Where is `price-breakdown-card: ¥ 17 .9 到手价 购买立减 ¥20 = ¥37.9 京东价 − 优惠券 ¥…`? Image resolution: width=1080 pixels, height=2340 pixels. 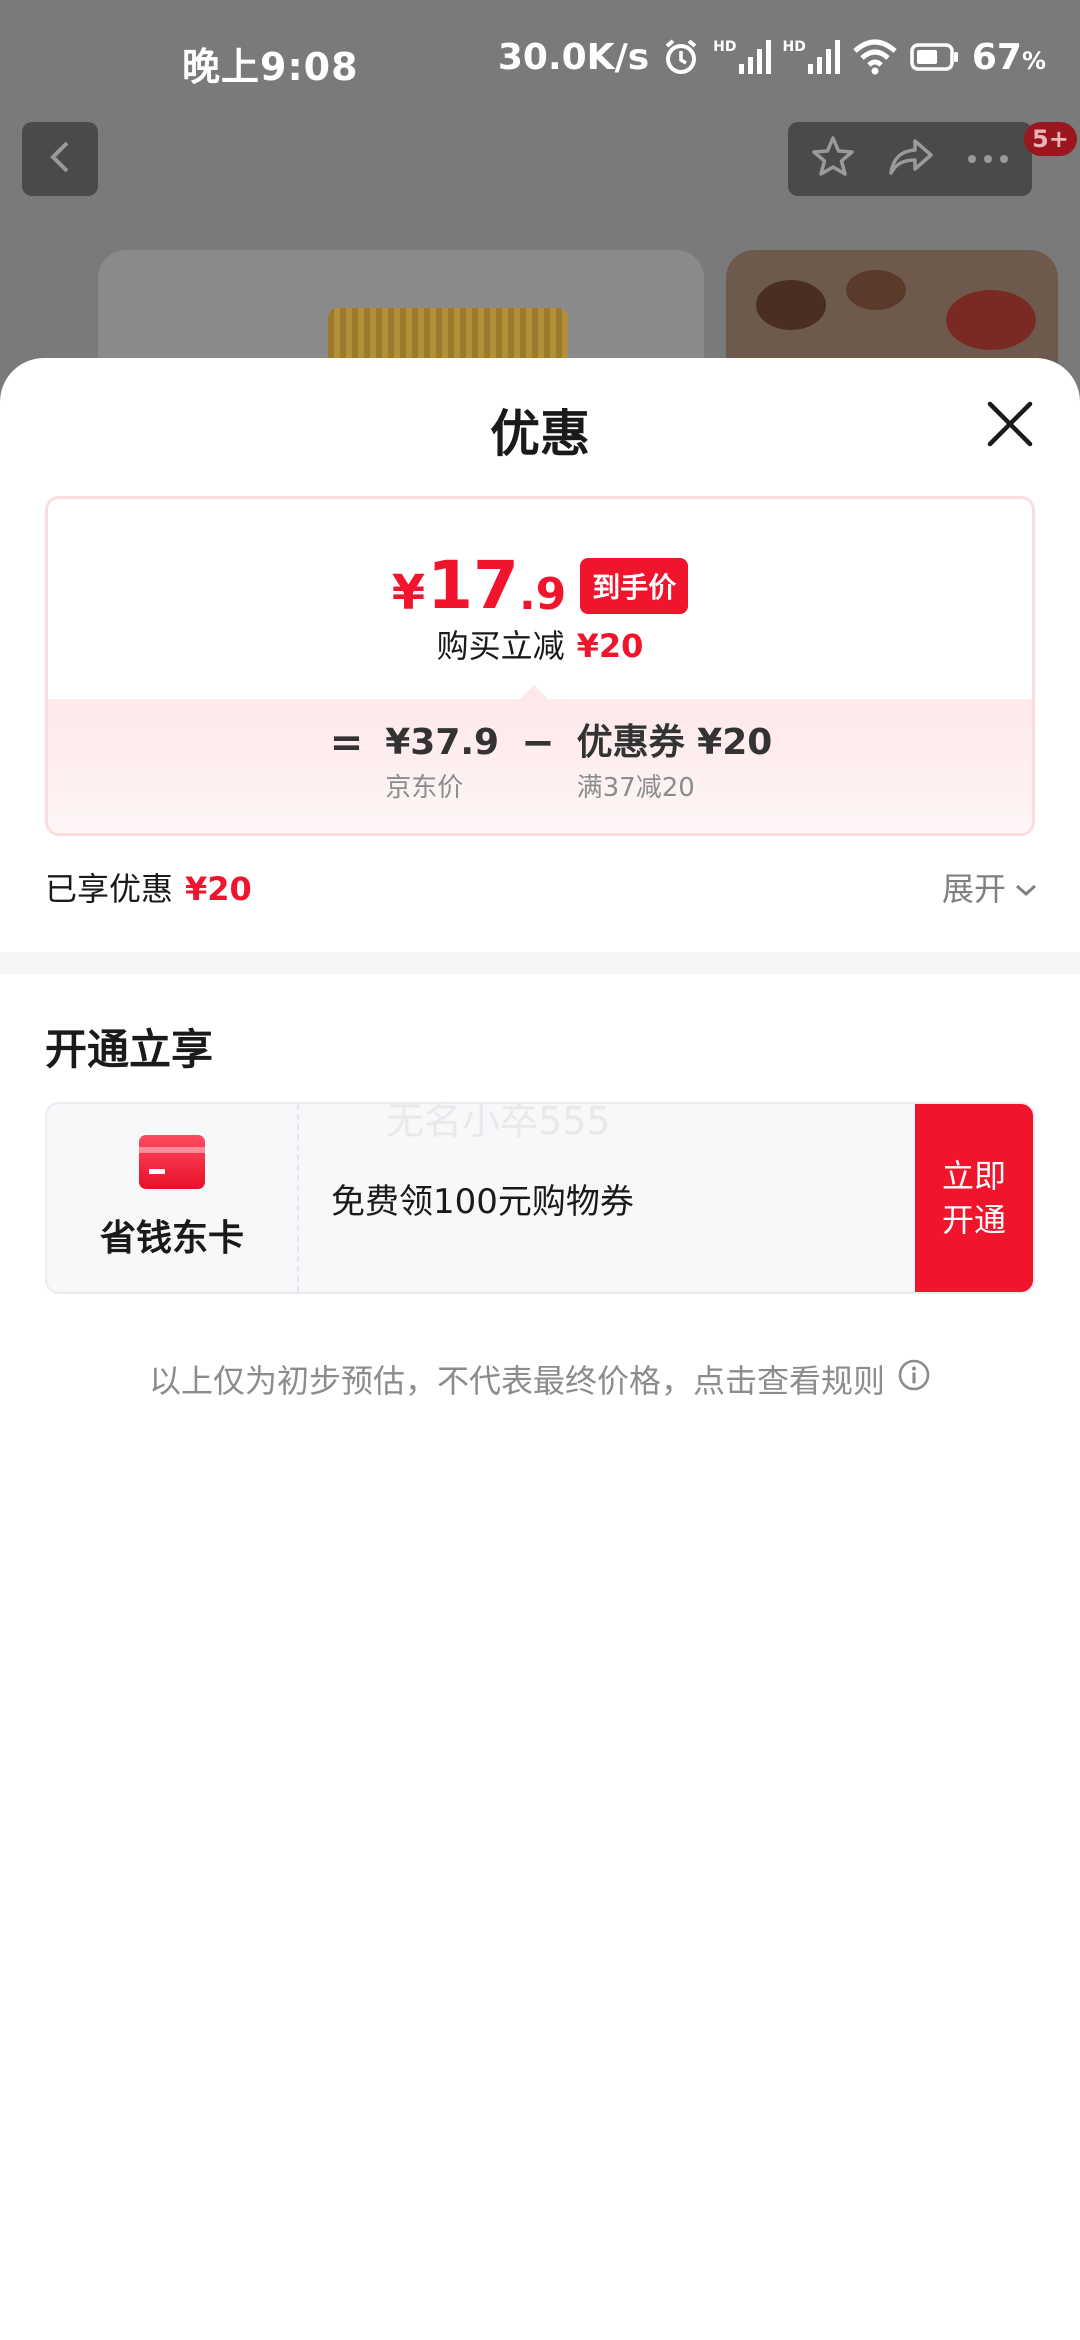 price-breakdown-card: ¥ 17 .9 到手价 购买立减 ¥20 = ¥37.9 京东价 − 优惠券 ¥… is located at coordinates (540, 666).